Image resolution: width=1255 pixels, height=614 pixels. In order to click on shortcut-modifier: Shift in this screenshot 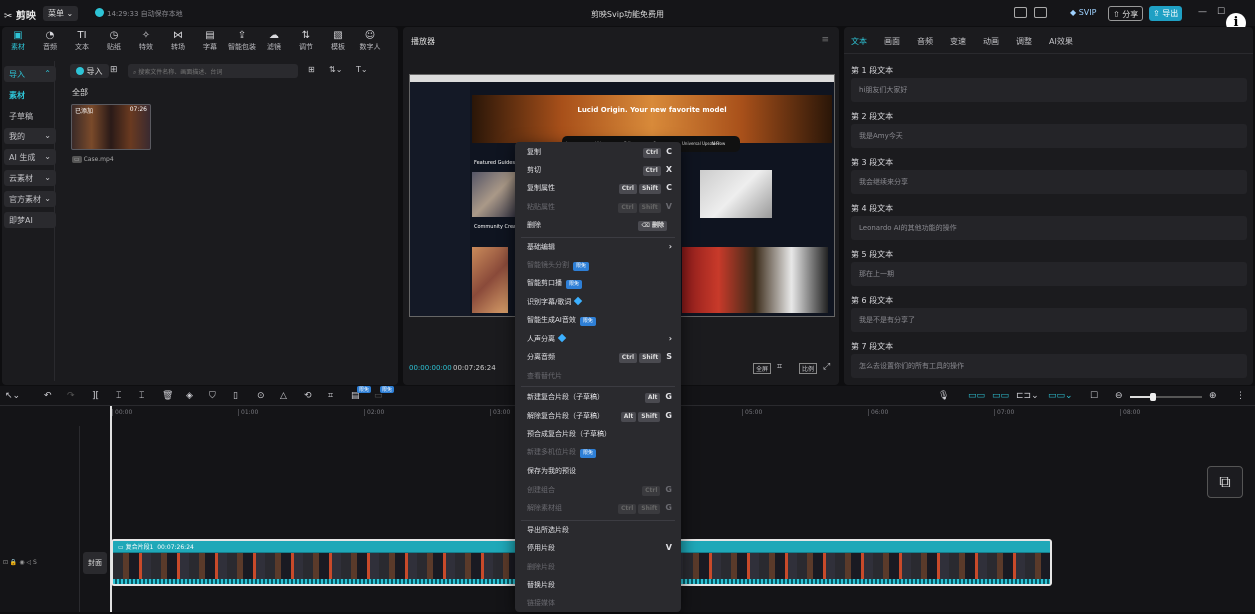, I will do `click(650, 189)`.